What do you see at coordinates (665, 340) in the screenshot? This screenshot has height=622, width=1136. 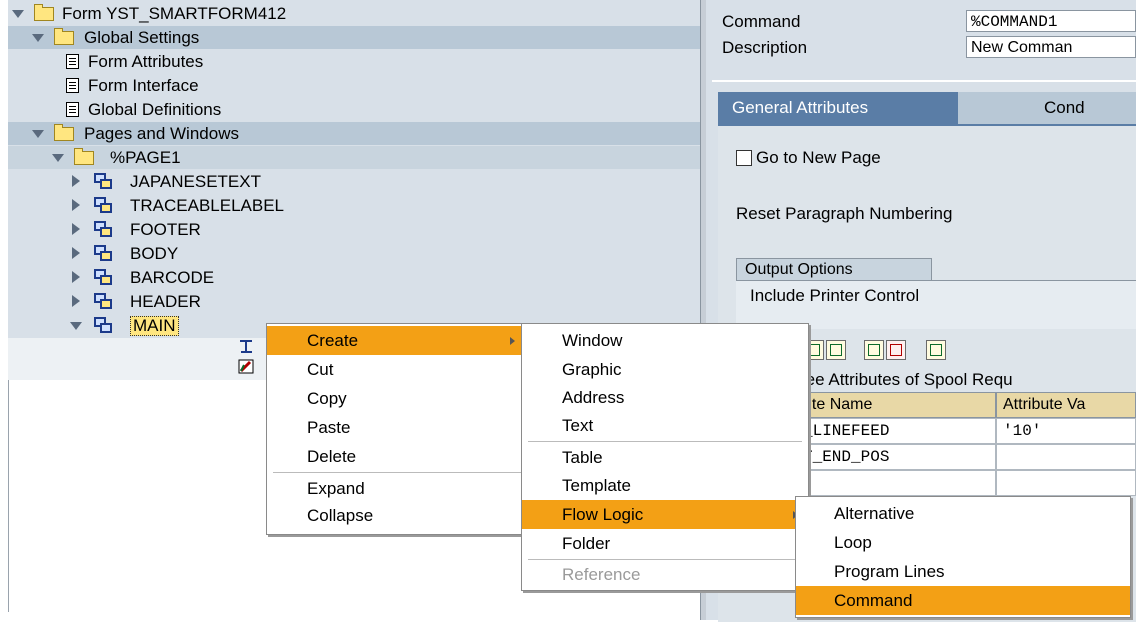 I see `menu-item-window: Window` at bounding box center [665, 340].